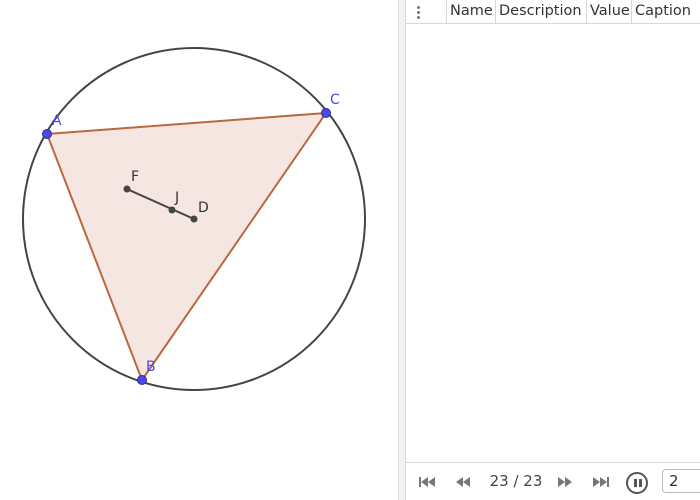 The height and width of the screenshot is (500, 700). I want to click on point-c, so click(326, 113).